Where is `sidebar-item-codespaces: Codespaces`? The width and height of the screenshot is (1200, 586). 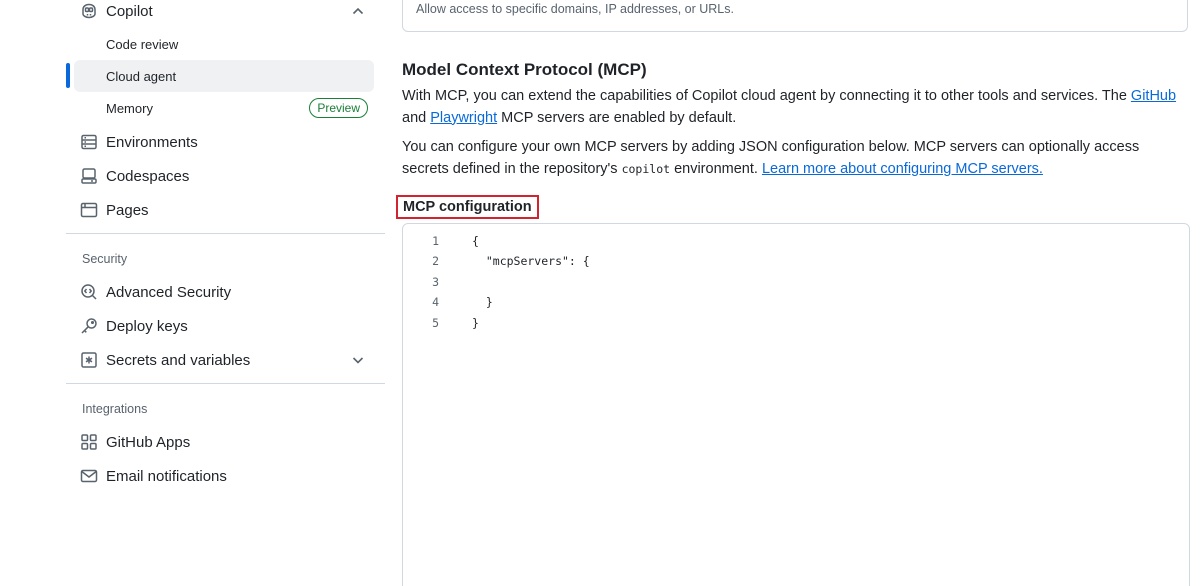 sidebar-item-codespaces: Codespaces is located at coordinates (224, 176).